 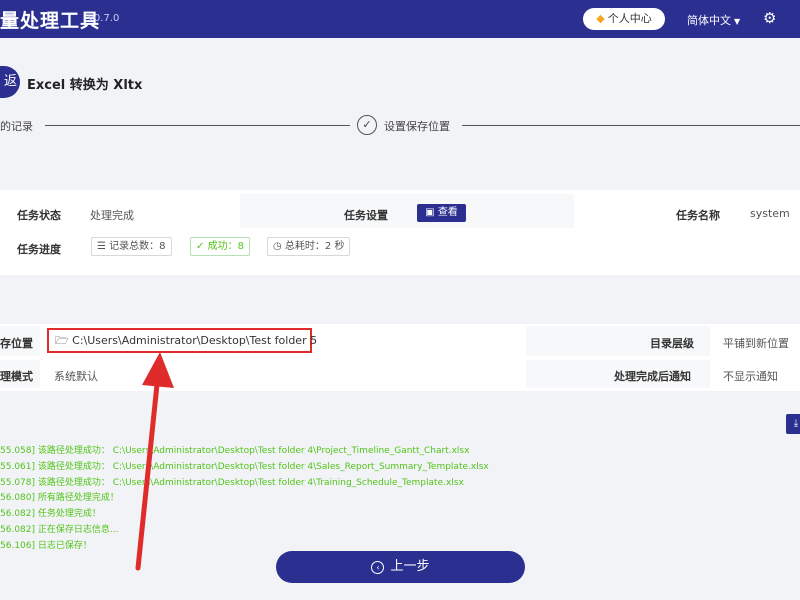 I want to click on app-title: 量处理工具, so click(x=50, y=21).